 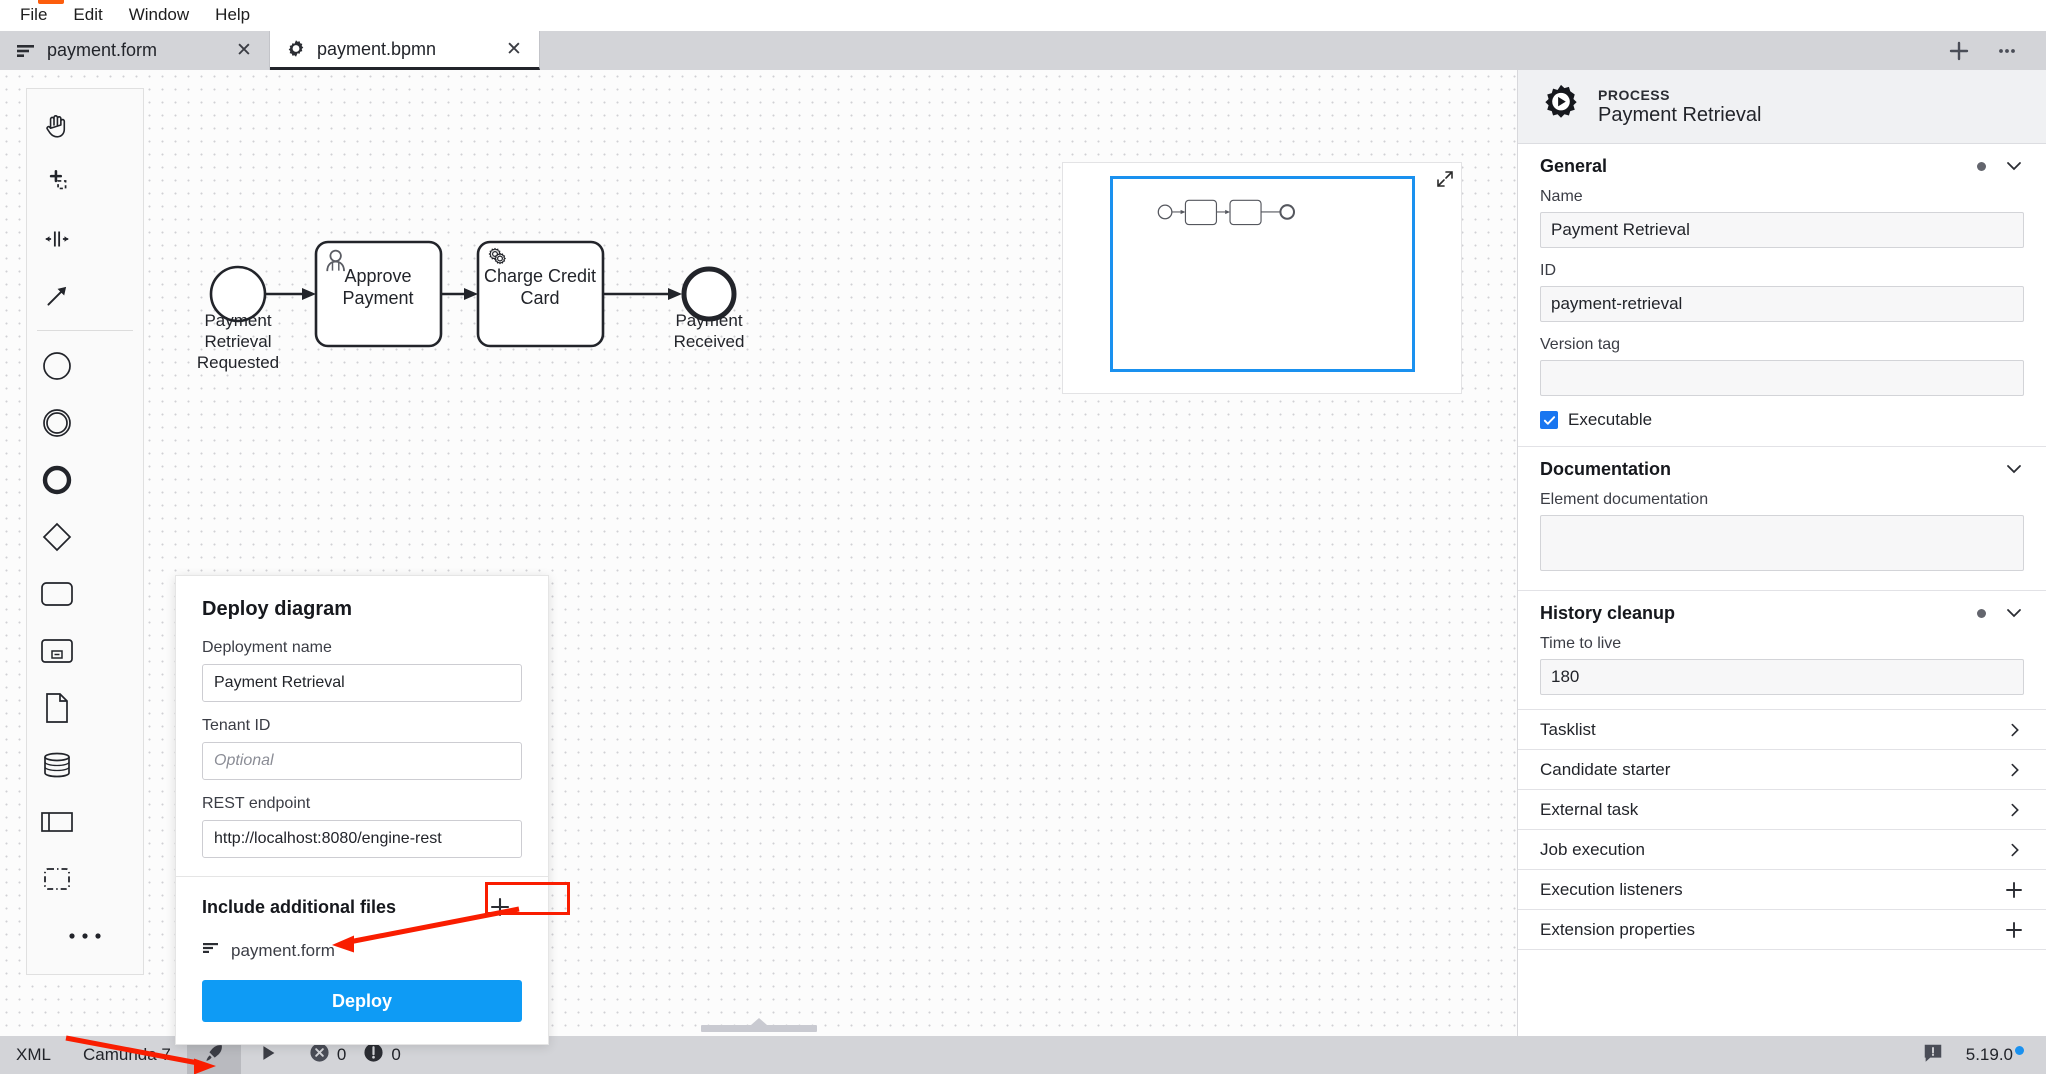 What do you see at coordinates (268, 1055) in the screenshot?
I see `play-icon` at bounding box center [268, 1055].